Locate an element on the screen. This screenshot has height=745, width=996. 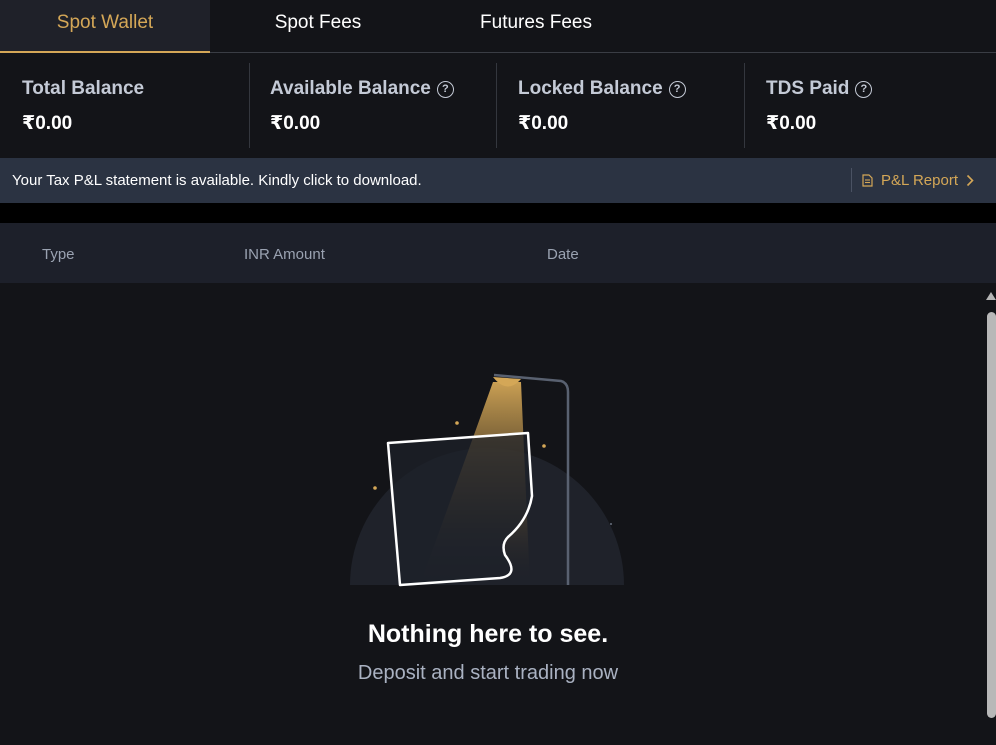
empty-state-title: Nothing here to see. is located at coordinates (488, 634).